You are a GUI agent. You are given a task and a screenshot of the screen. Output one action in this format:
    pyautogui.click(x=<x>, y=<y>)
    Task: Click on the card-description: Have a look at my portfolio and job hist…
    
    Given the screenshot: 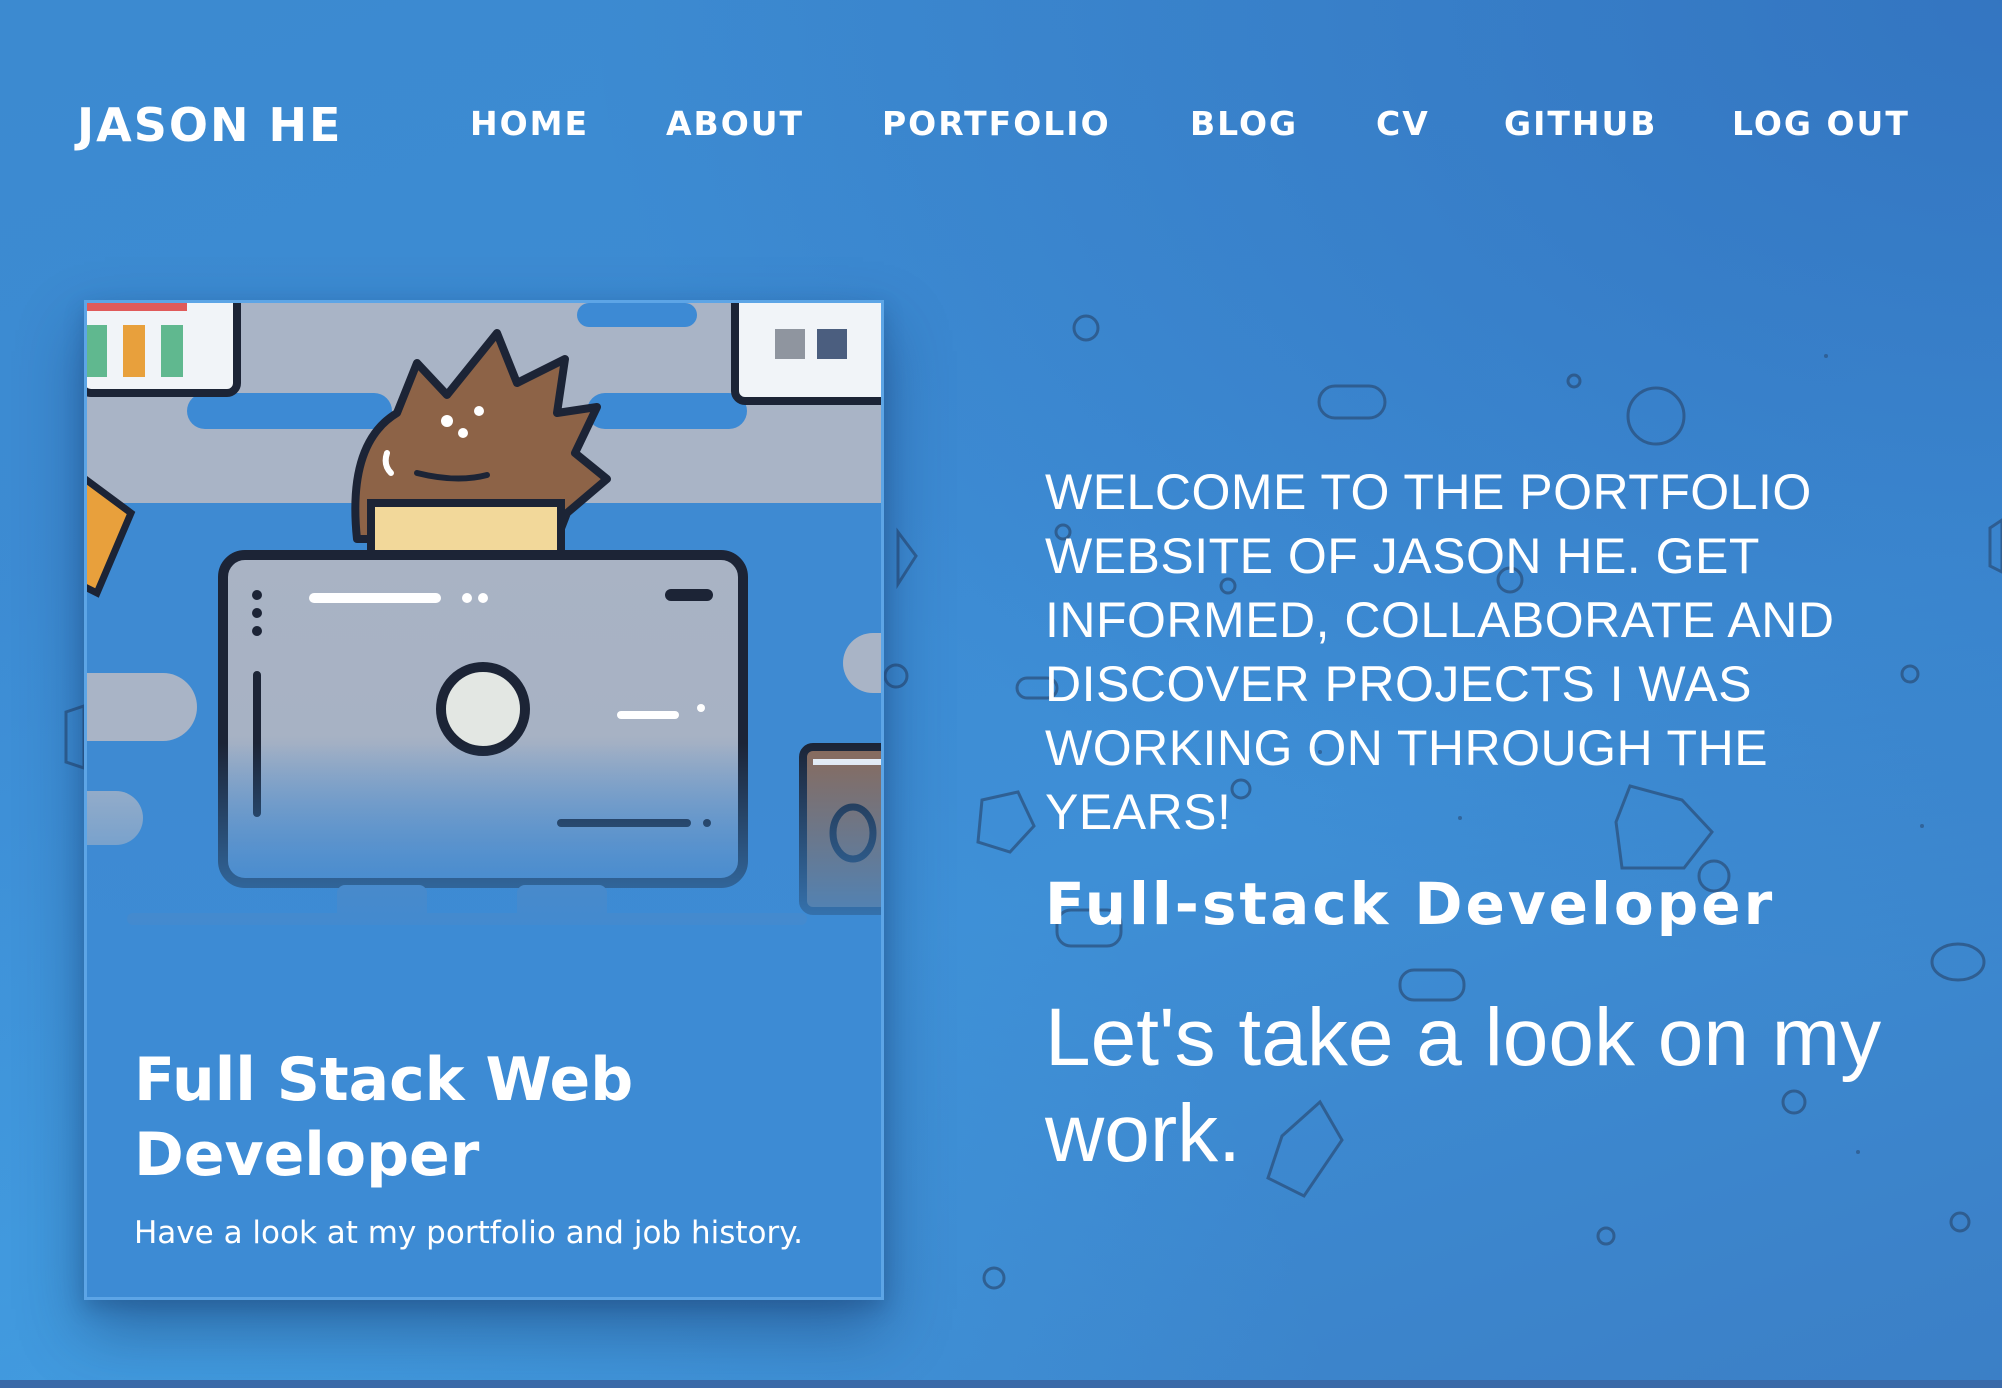 What is the action you would take?
    pyautogui.click(x=468, y=1233)
    